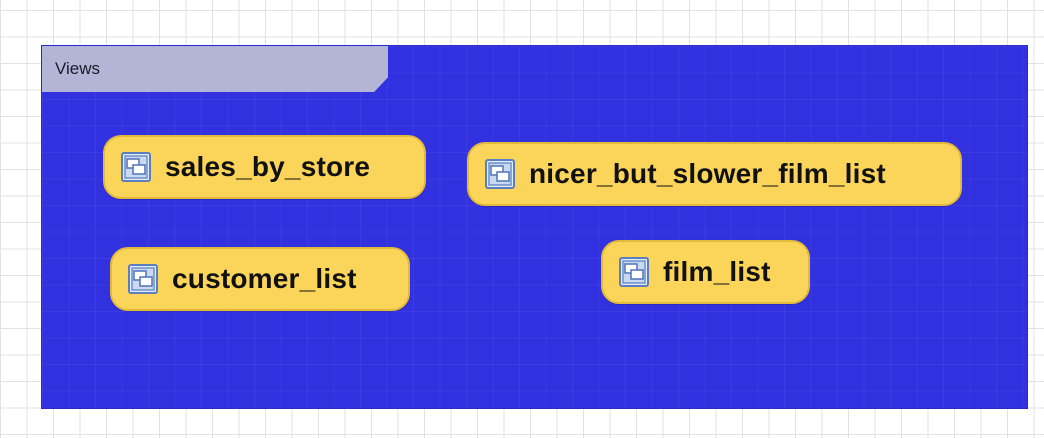 This screenshot has width=1044, height=438. What do you see at coordinates (268, 166) in the screenshot?
I see `view-label-sales-by-store: sales_by_store` at bounding box center [268, 166].